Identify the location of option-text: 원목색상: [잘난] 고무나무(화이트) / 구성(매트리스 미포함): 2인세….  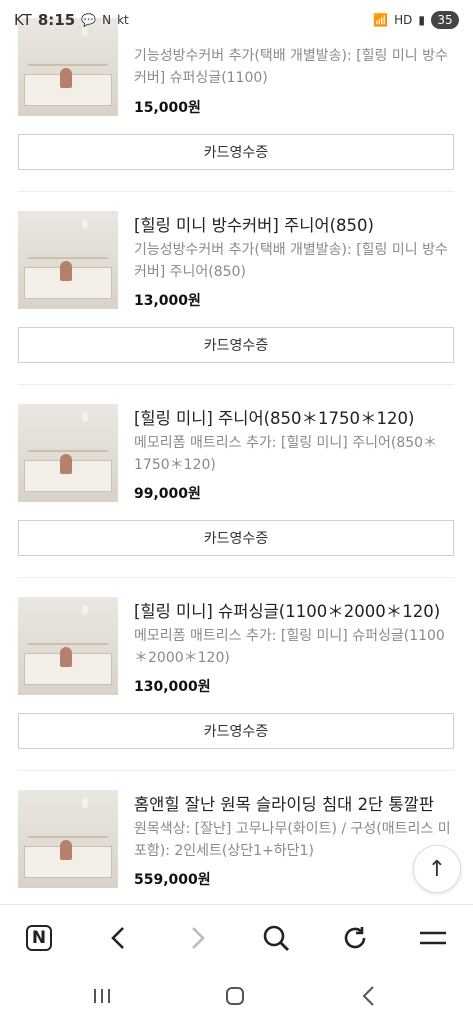
(292, 840).